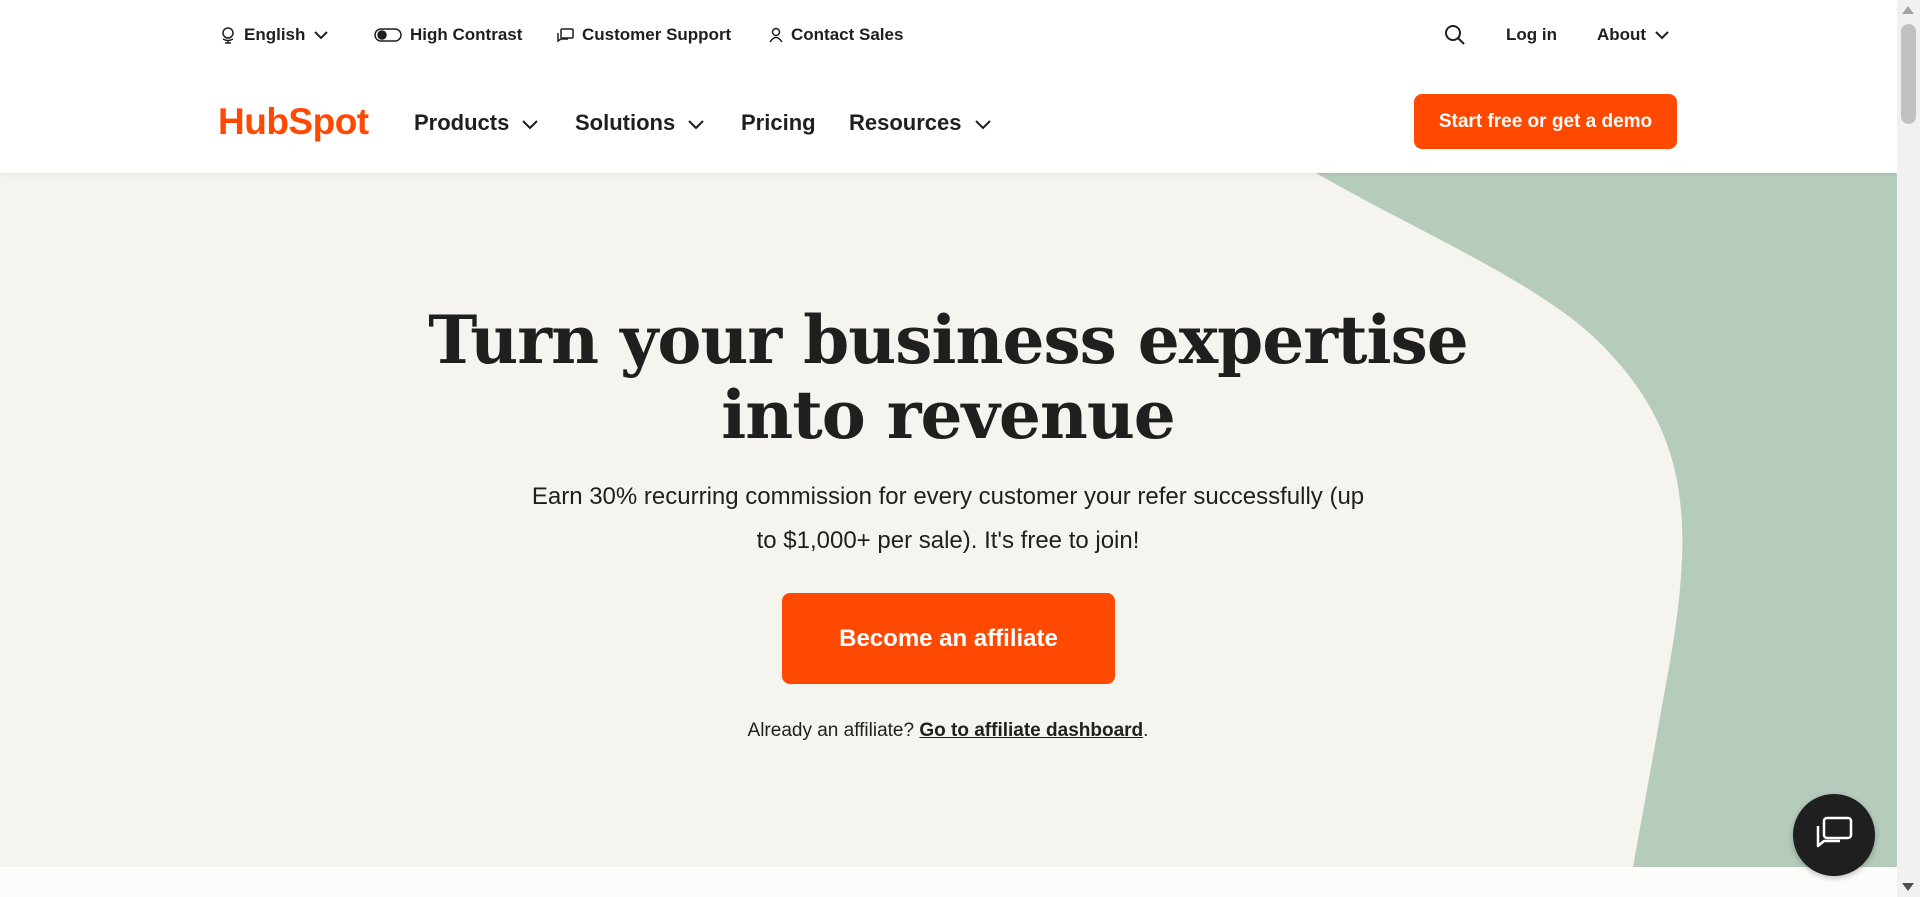  I want to click on nav-resources-label: Resources, so click(905, 122).